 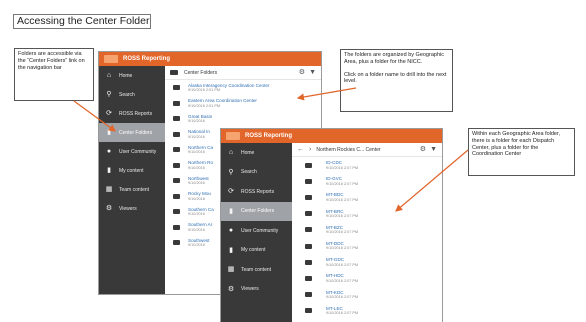 What do you see at coordinates (109, 75) in the screenshot?
I see `home-icon: ⌂` at bounding box center [109, 75].